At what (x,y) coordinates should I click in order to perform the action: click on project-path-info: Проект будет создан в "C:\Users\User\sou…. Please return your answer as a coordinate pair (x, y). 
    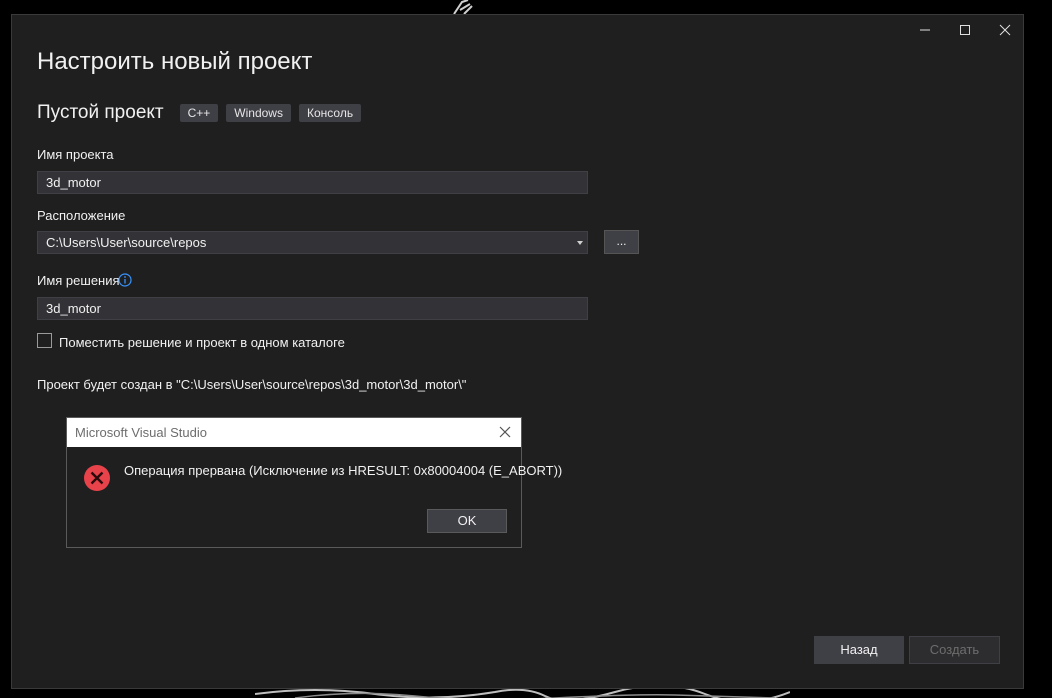
    Looking at the image, I should click on (252, 384).